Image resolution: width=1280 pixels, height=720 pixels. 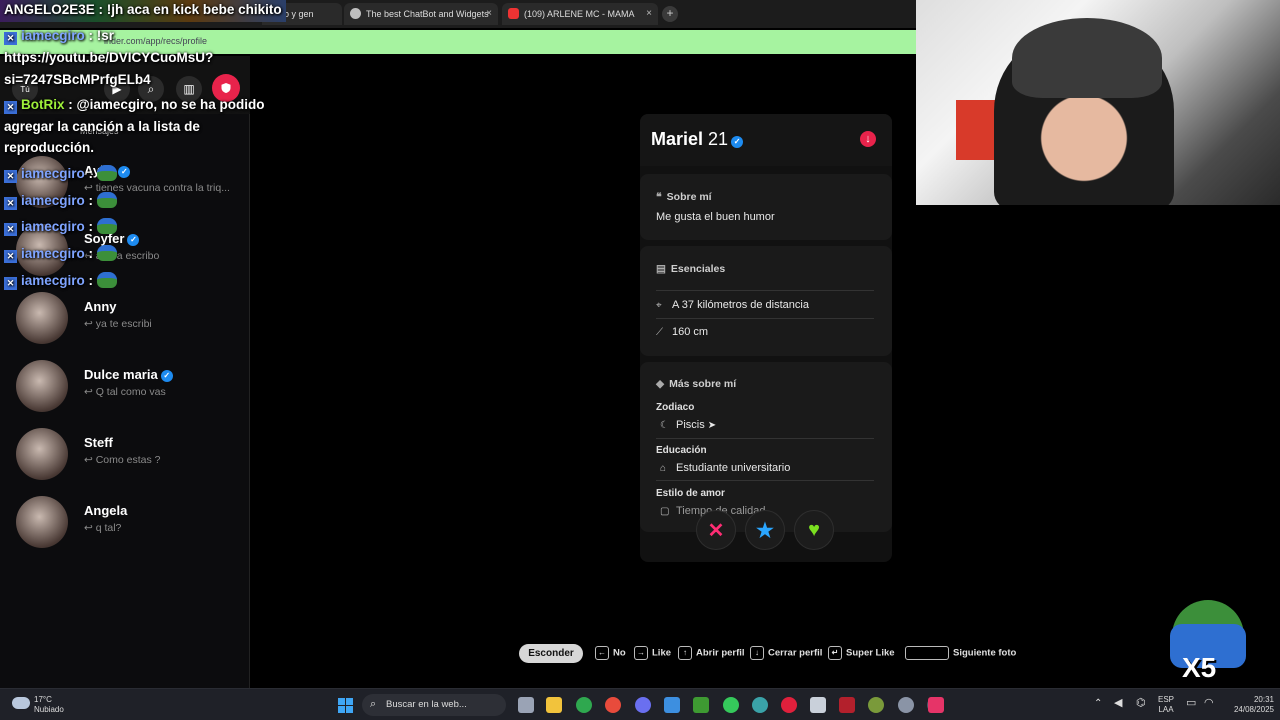 I want to click on windows-start-icon, so click(x=345, y=705).